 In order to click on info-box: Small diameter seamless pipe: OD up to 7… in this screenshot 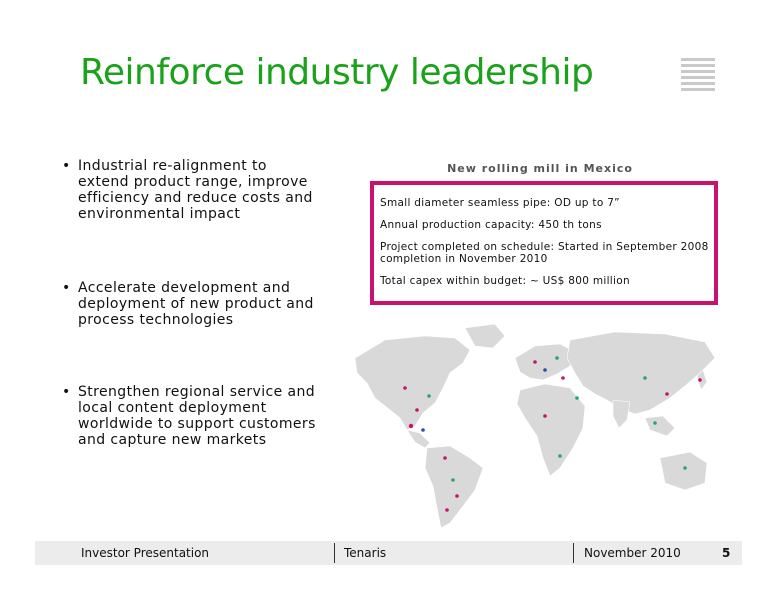, I will do `click(544, 243)`.